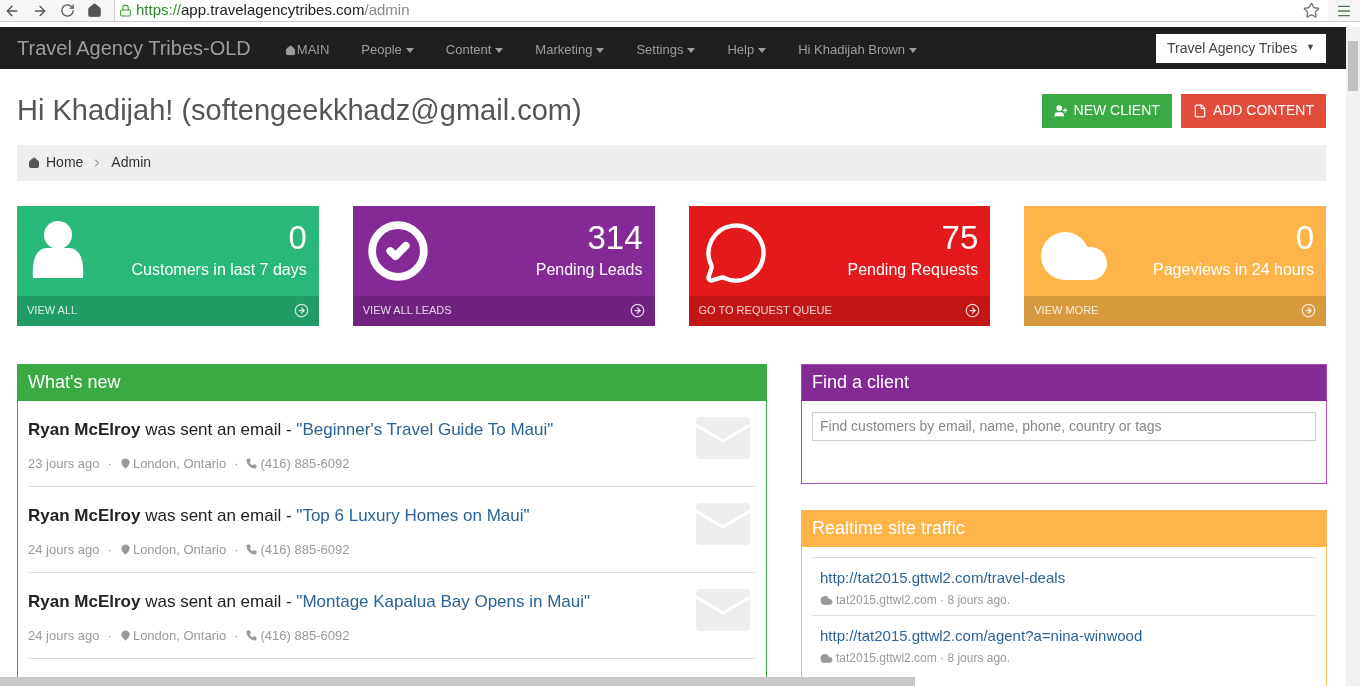 The image size is (1360, 686). I want to click on feed-text: Ryan McElroy was sent an email - "Beginner's Travel Guide To Maui", so click(291, 429).